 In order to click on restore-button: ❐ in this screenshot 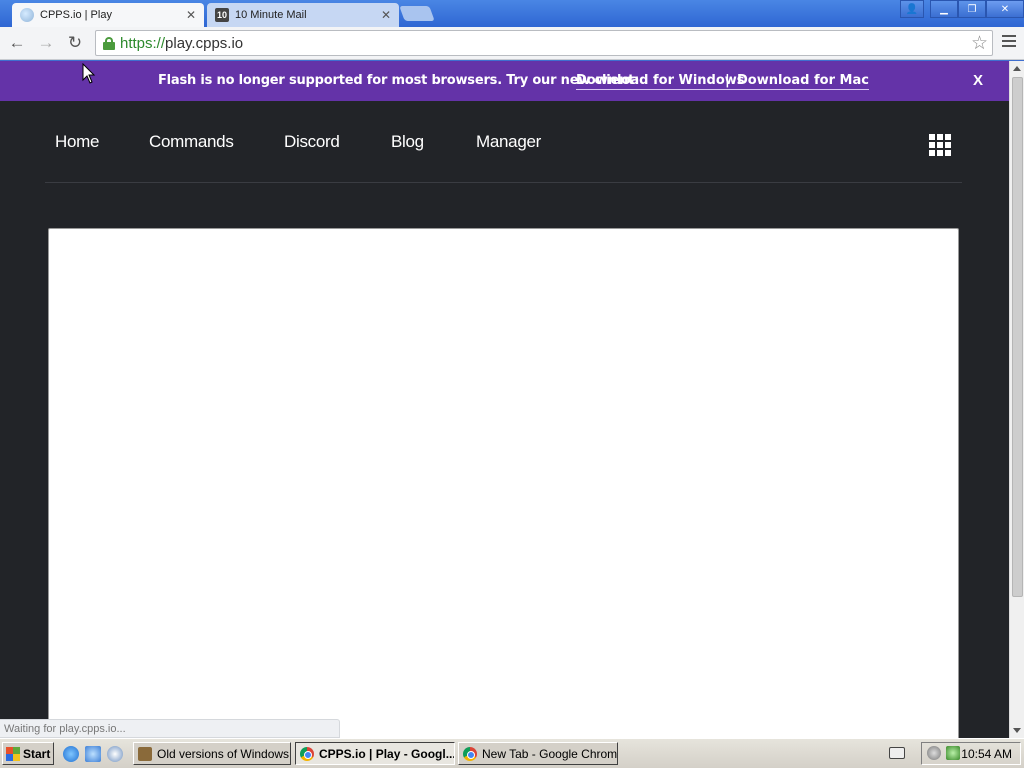, I will do `click(972, 9)`.